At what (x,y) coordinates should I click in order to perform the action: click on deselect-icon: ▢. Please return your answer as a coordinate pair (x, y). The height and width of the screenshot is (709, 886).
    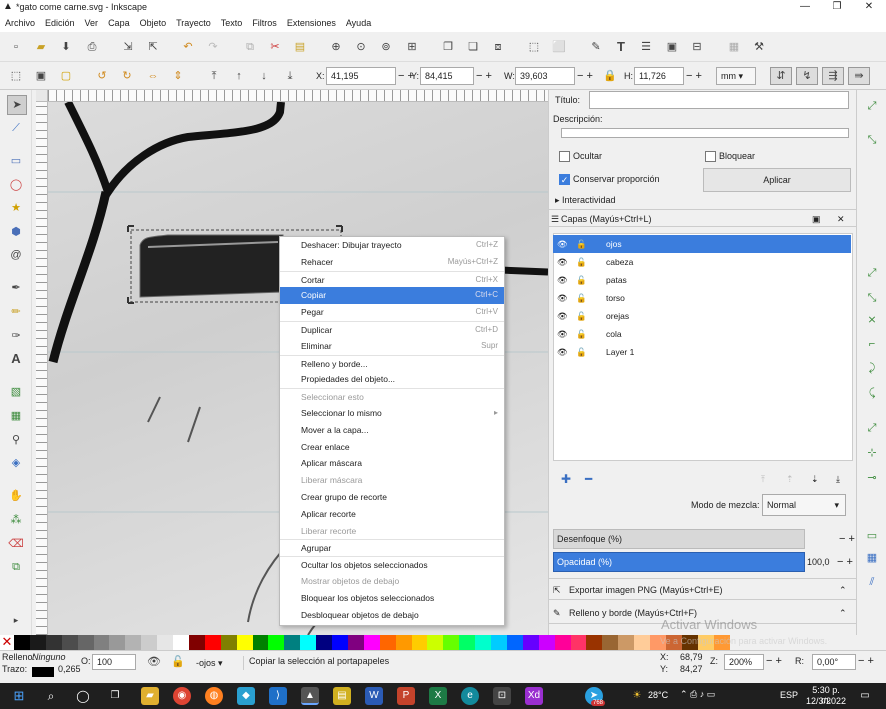
    Looking at the image, I should click on (66, 76).